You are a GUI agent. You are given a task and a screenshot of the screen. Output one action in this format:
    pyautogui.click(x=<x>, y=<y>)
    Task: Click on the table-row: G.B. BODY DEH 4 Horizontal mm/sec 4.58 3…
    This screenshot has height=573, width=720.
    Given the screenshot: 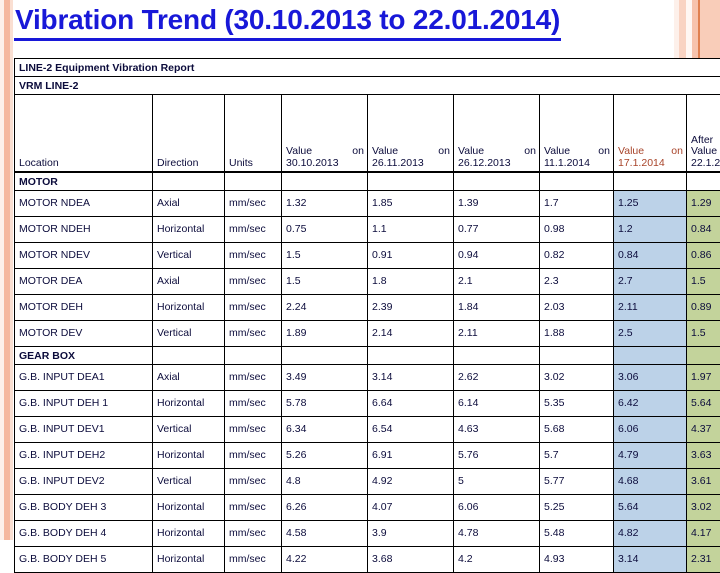 What is the action you would take?
    pyautogui.click(x=367, y=533)
    